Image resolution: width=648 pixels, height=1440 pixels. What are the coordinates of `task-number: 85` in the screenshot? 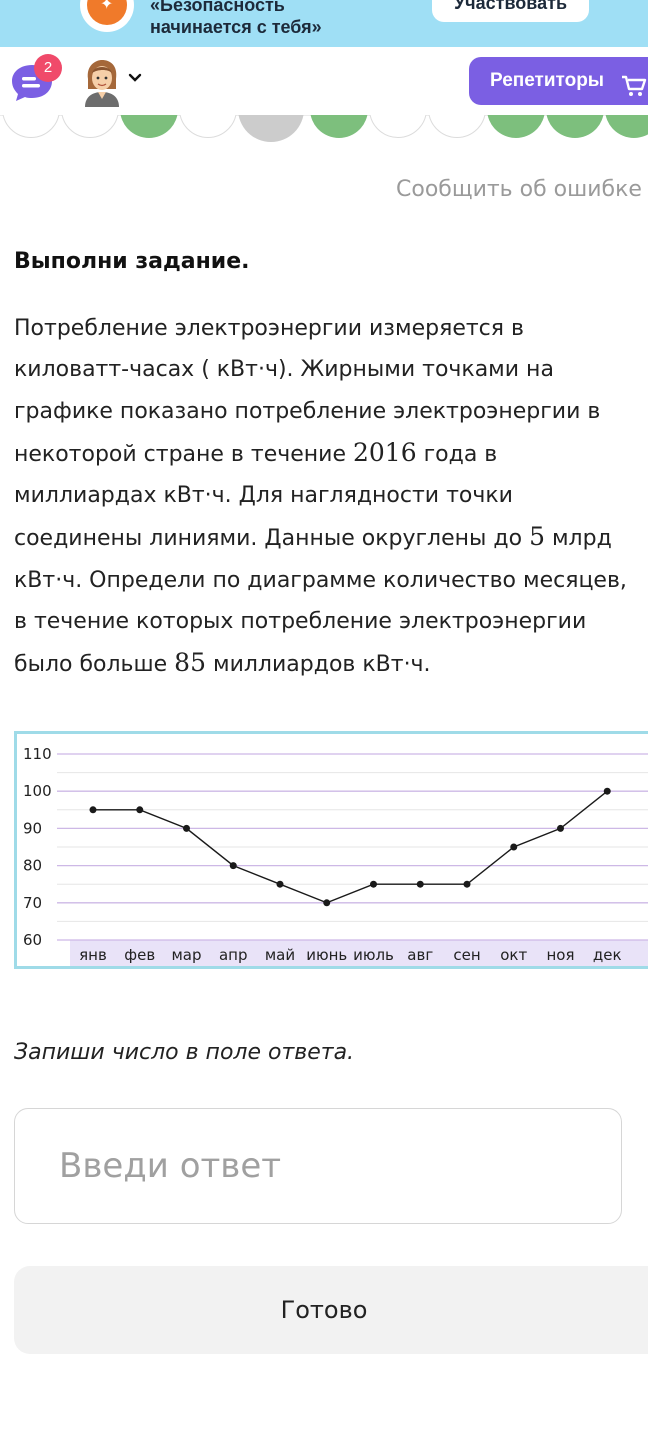 It's located at (190, 663).